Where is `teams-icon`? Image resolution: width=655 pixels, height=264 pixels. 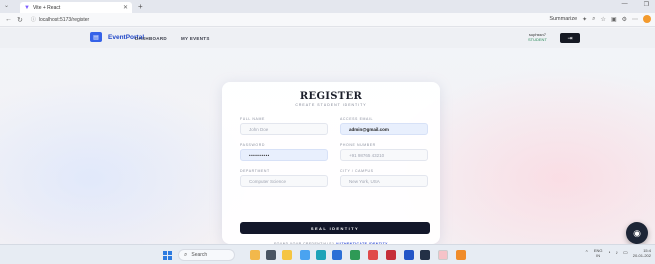 teams-icon is located at coordinates (373, 255).